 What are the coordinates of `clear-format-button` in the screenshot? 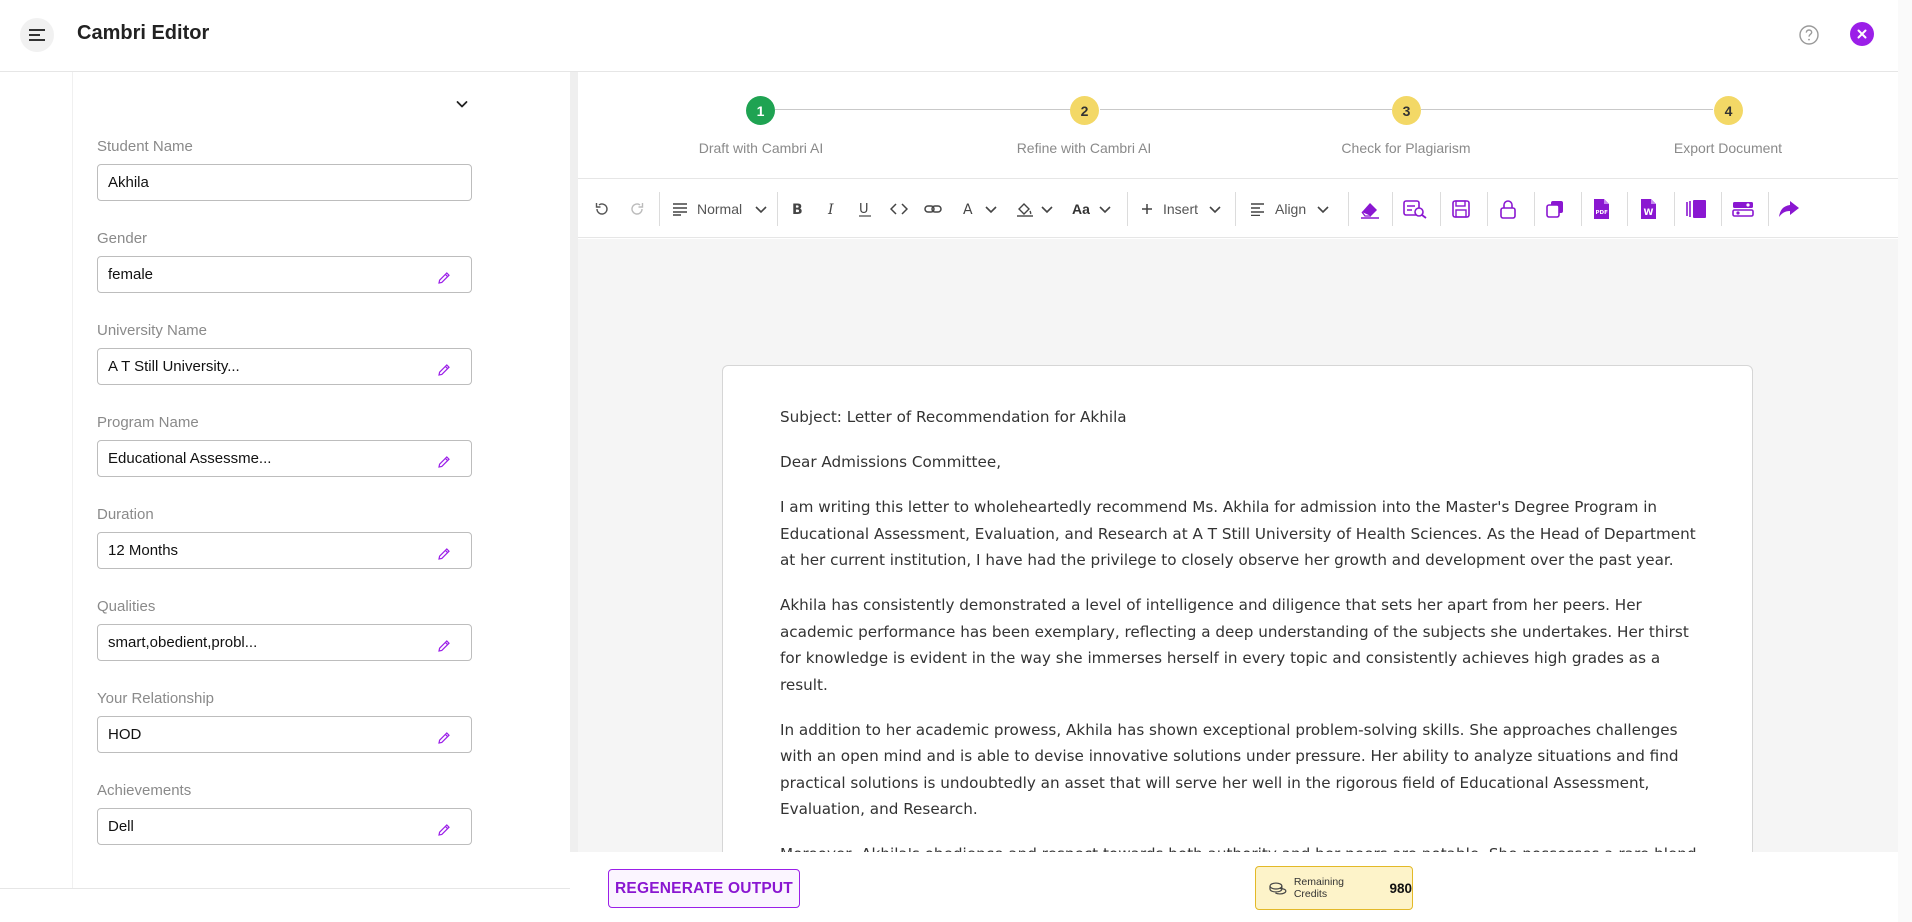 It's located at (1370, 209).